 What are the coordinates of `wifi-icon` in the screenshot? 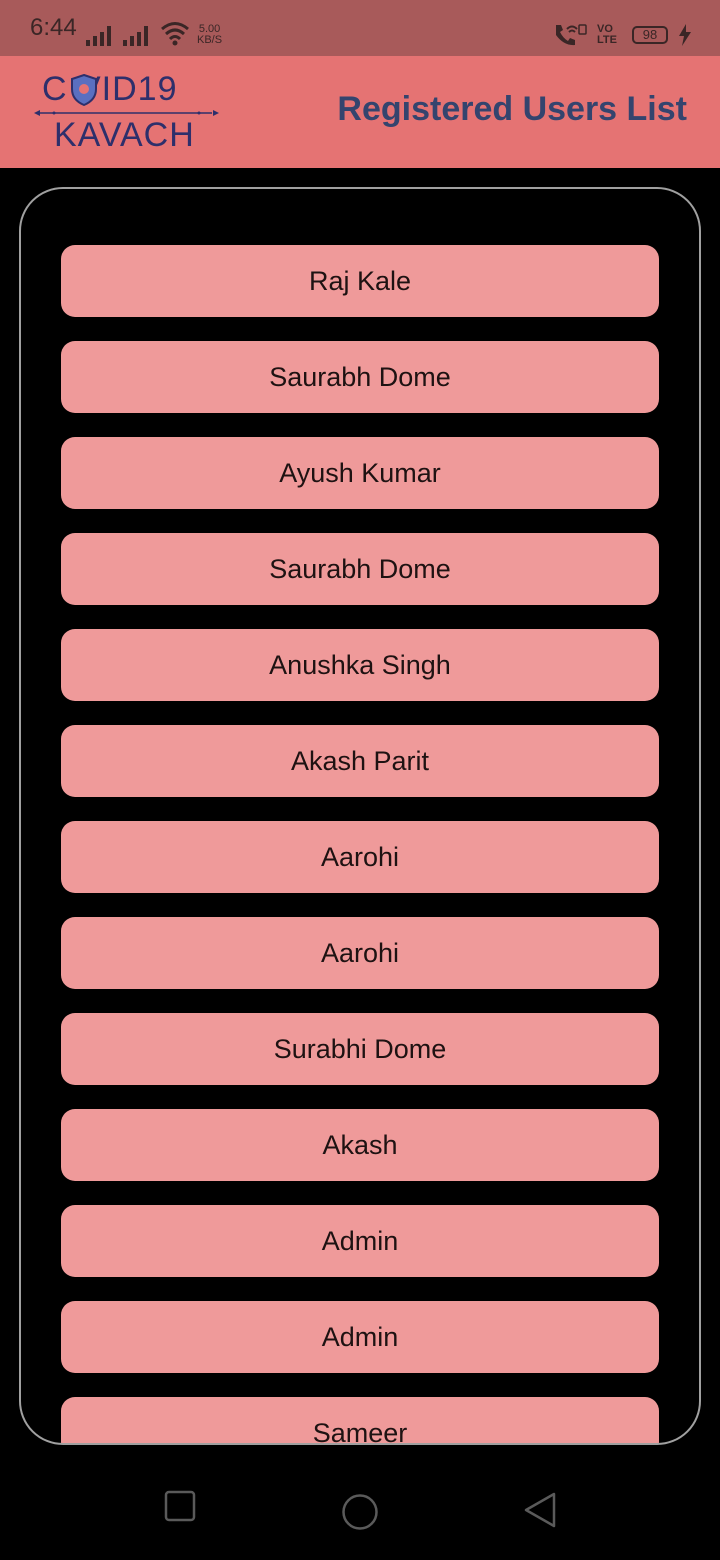 It's located at (175, 34).